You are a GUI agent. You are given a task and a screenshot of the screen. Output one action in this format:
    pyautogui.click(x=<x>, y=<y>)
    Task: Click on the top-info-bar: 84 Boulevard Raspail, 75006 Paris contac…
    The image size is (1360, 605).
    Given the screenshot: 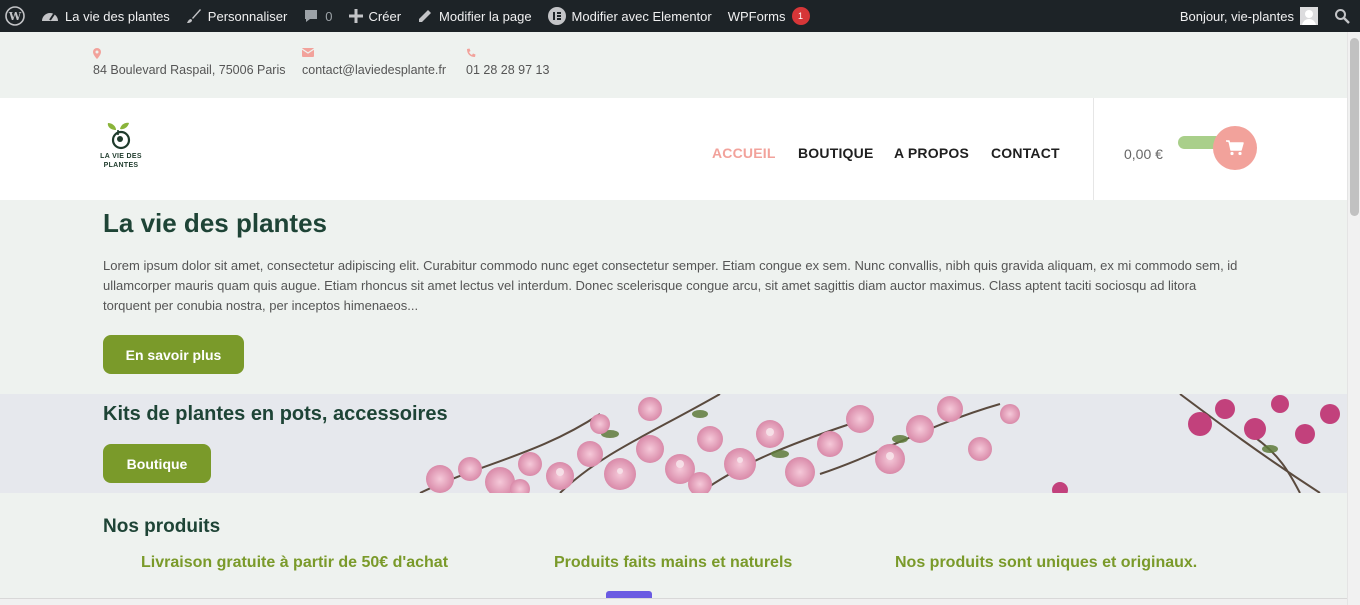 What is the action you would take?
    pyautogui.click(x=673, y=65)
    